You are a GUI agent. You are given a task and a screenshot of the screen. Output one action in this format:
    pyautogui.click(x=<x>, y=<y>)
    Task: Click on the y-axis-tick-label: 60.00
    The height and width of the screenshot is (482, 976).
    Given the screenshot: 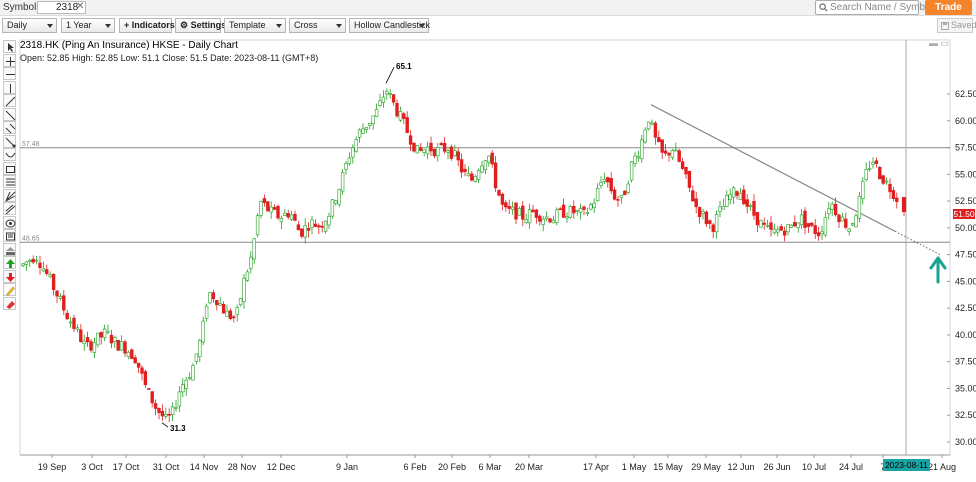 What is the action you would take?
    pyautogui.click(x=965, y=121)
    